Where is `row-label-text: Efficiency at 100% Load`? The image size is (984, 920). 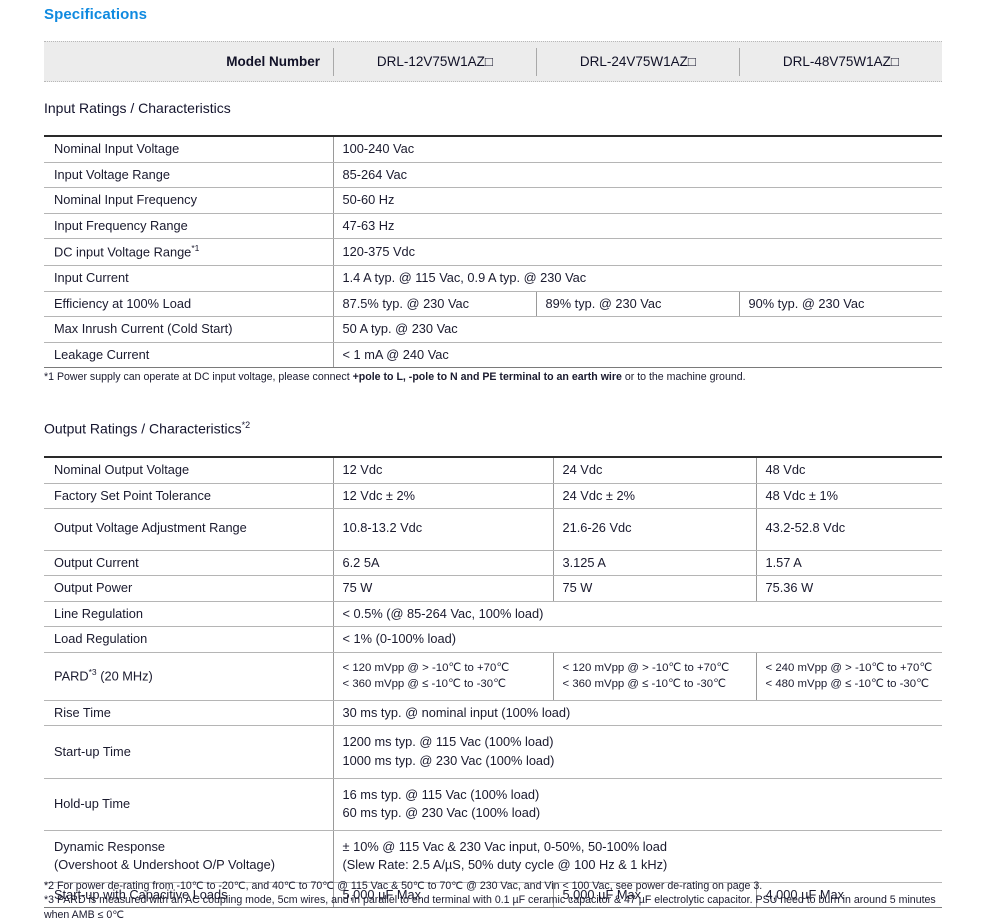 row-label-text: Efficiency at 100% Load is located at coordinates (123, 303).